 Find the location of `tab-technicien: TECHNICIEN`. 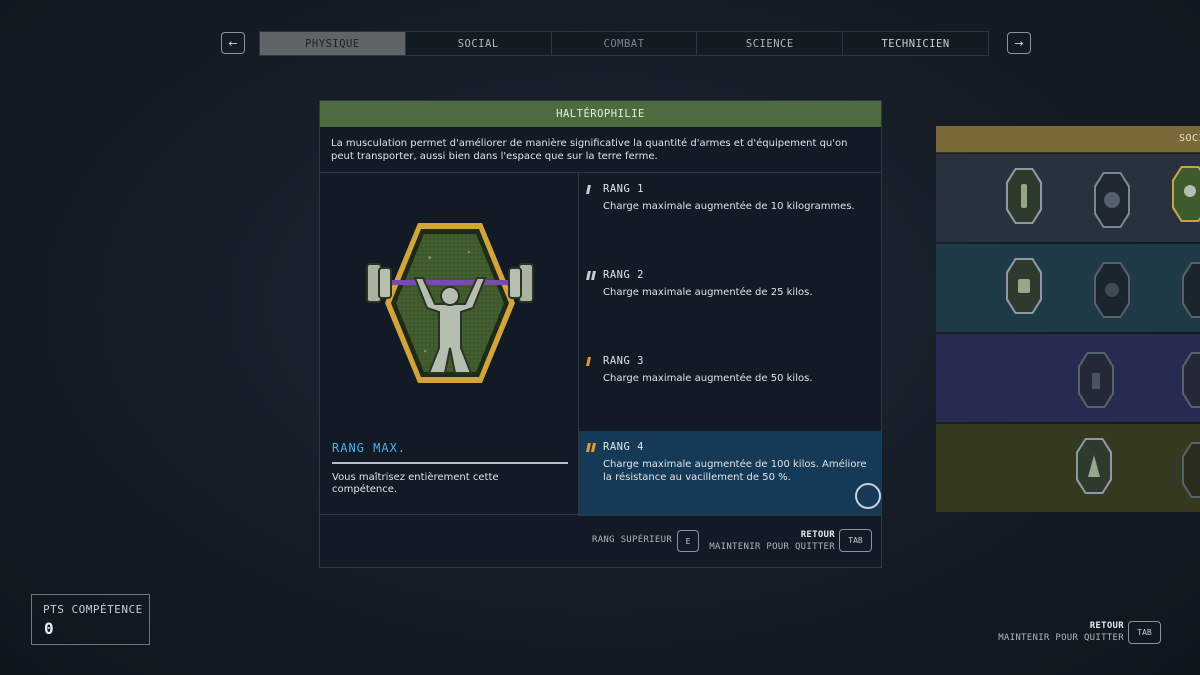

tab-technicien: TECHNICIEN is located at coordinates (915, 43).